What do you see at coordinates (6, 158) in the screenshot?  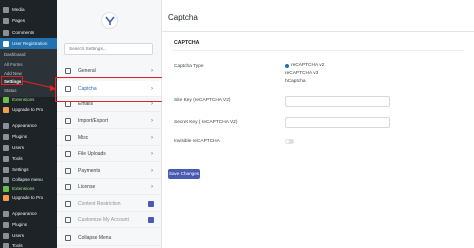 I see `tools-icon` at bounding box center [6, 158].